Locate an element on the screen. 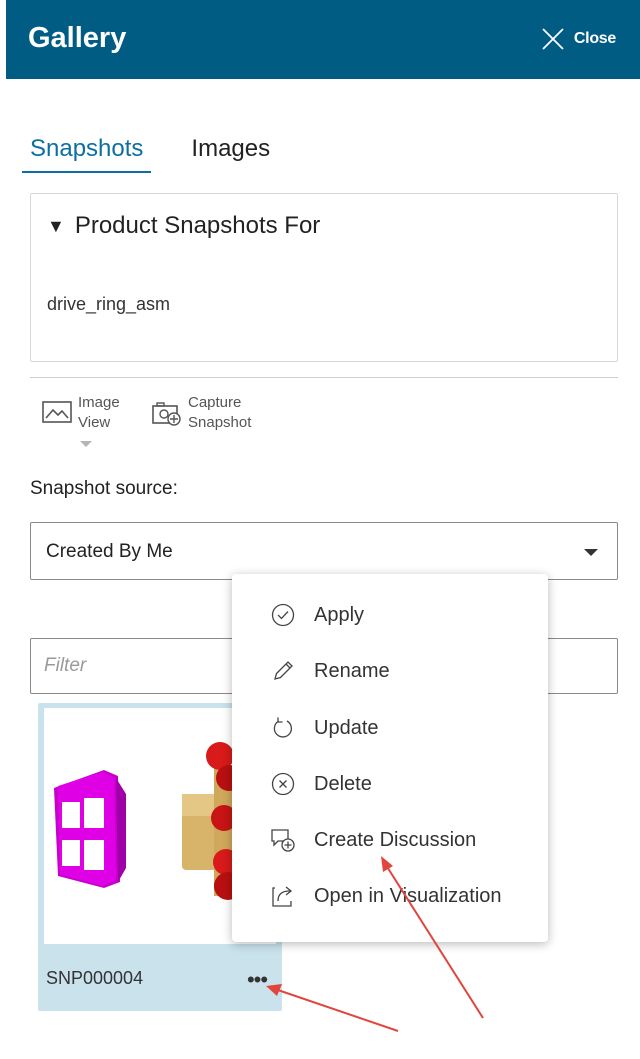  close-button: Close is located at coordinates (578, 39).